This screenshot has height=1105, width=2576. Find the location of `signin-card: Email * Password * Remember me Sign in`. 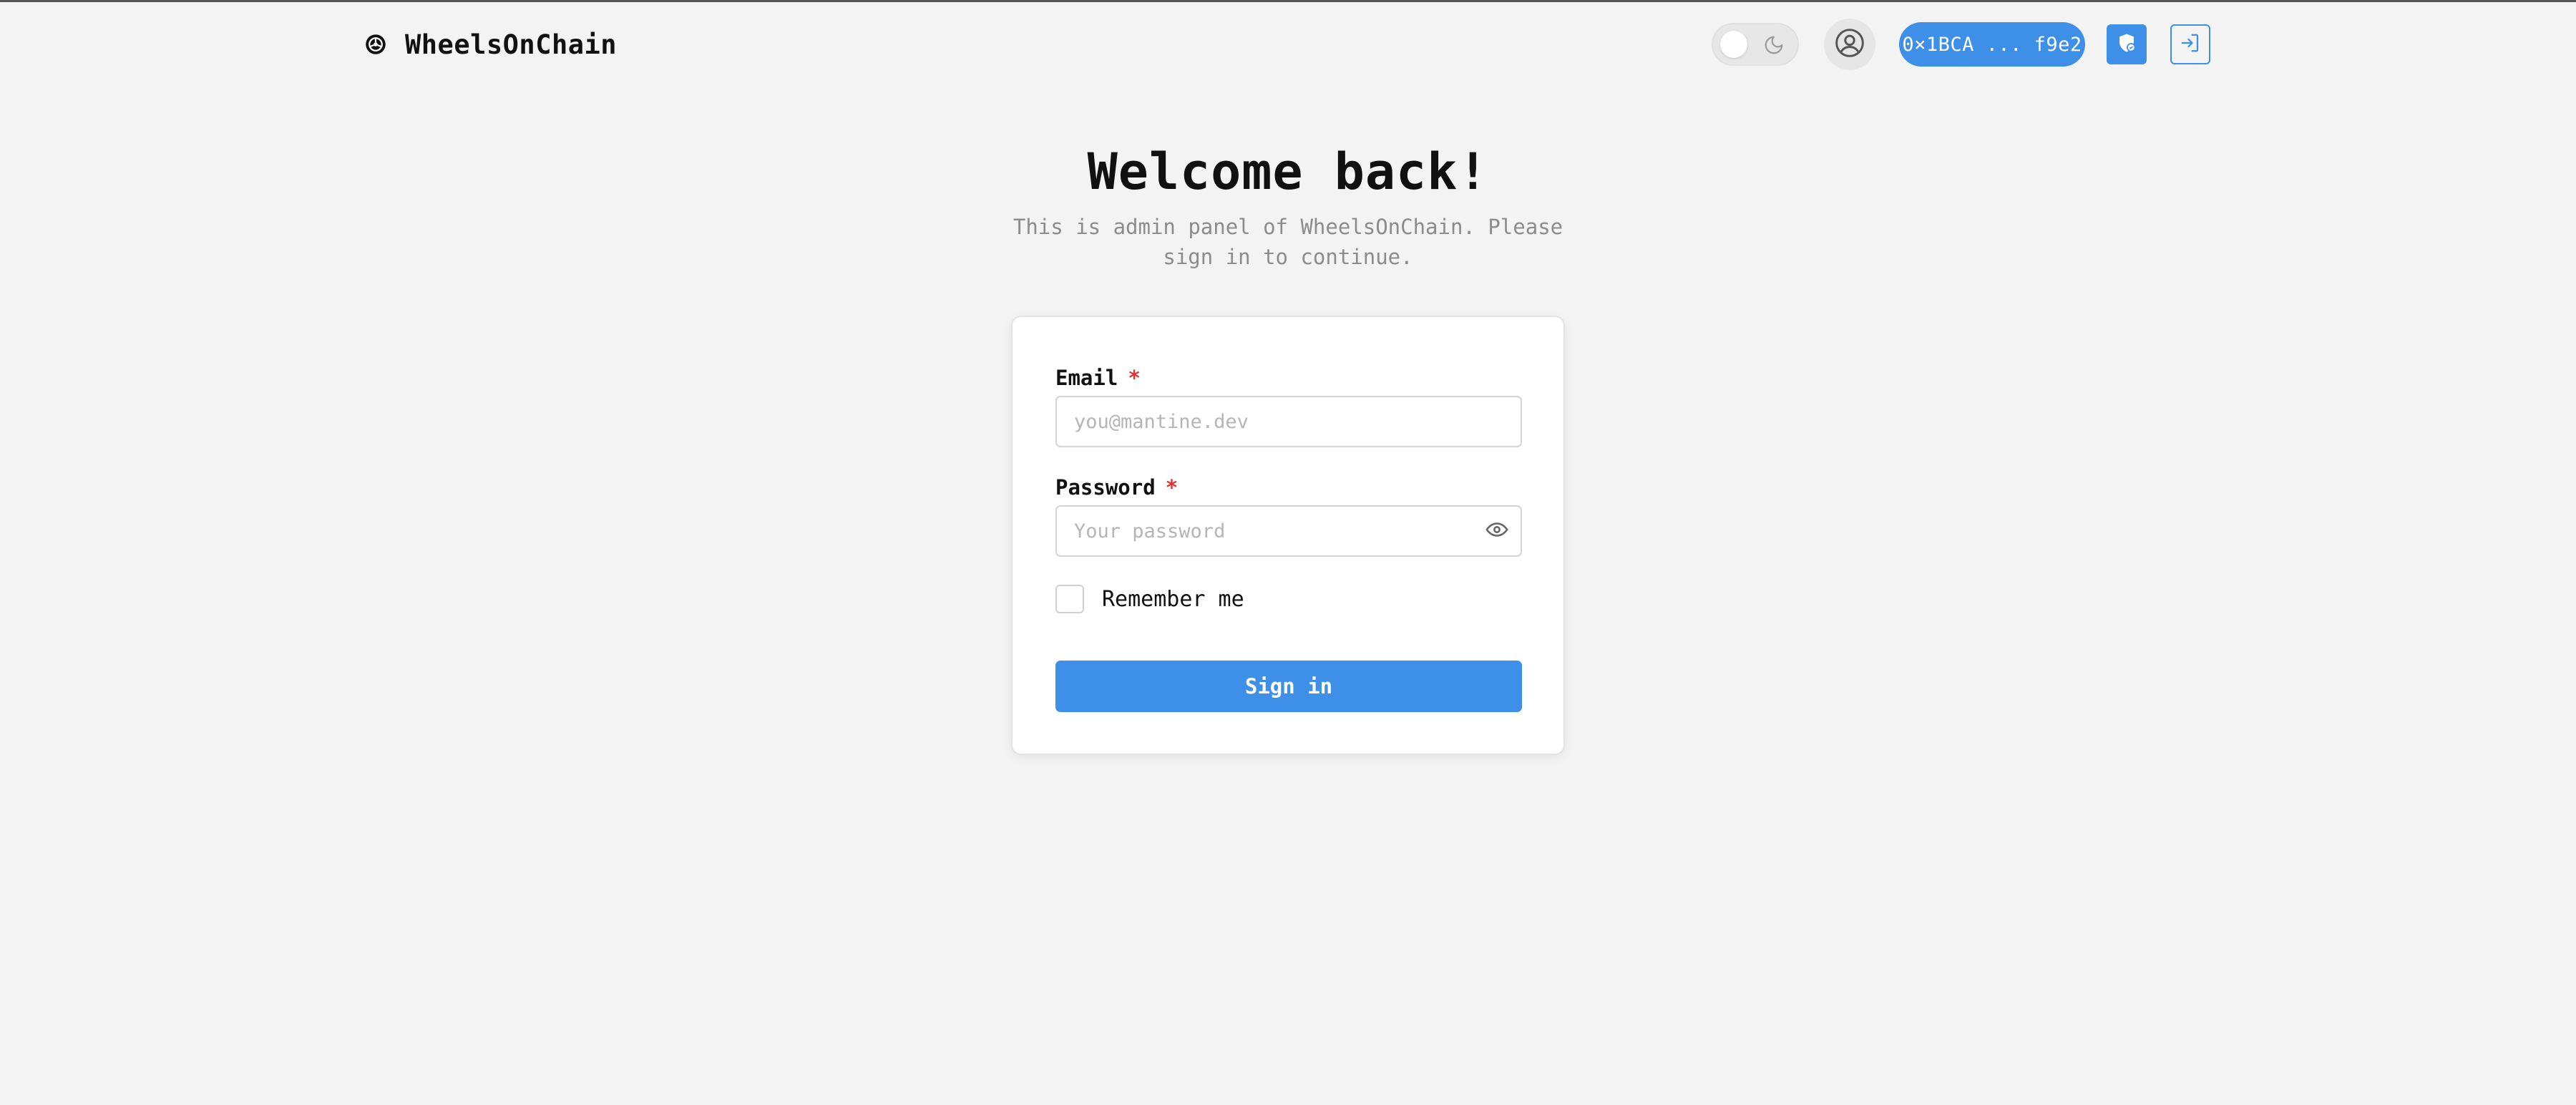

signin-card: Email * Password * Remember me Sign in is located at coordinates (1288, 535).